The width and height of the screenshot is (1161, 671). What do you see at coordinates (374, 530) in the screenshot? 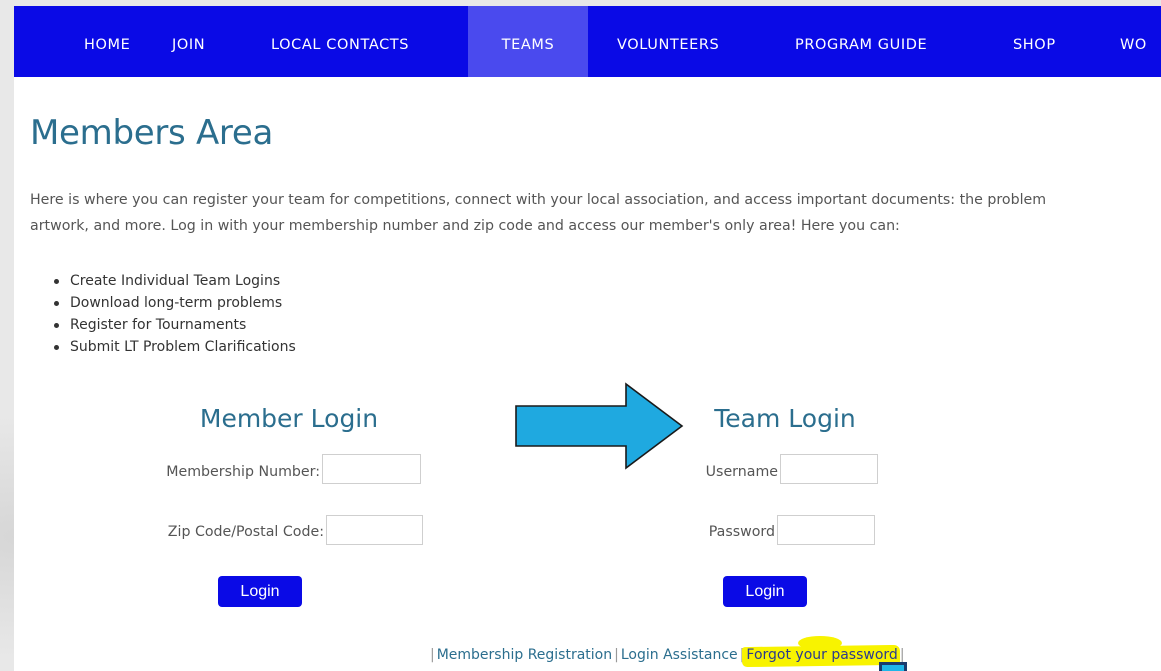
I see `zip-code-input` at bounding box center [374, 530].